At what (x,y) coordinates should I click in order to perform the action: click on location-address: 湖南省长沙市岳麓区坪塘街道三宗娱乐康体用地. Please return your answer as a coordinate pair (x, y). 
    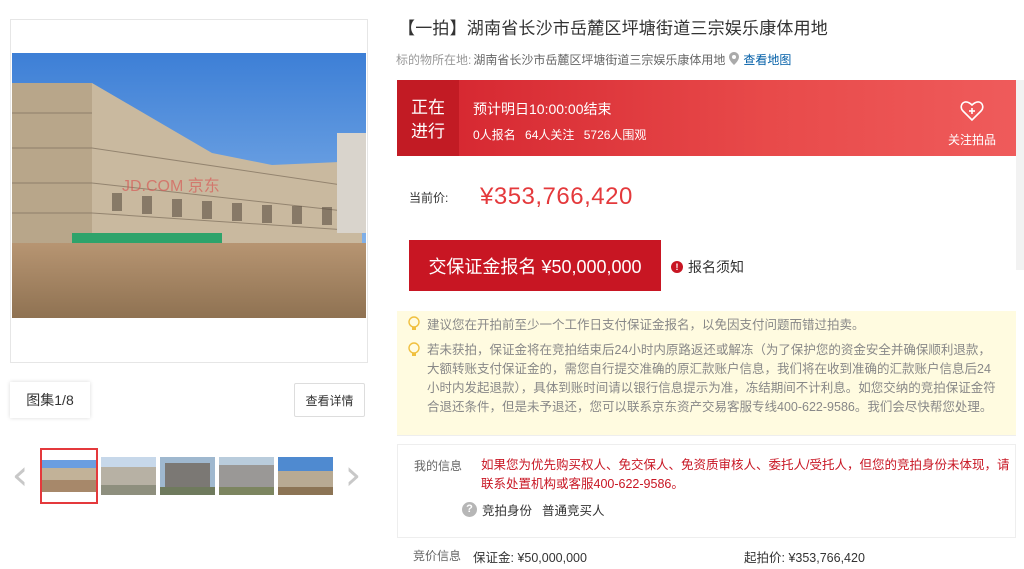
    Looking at the image, I should click on (599, 60).